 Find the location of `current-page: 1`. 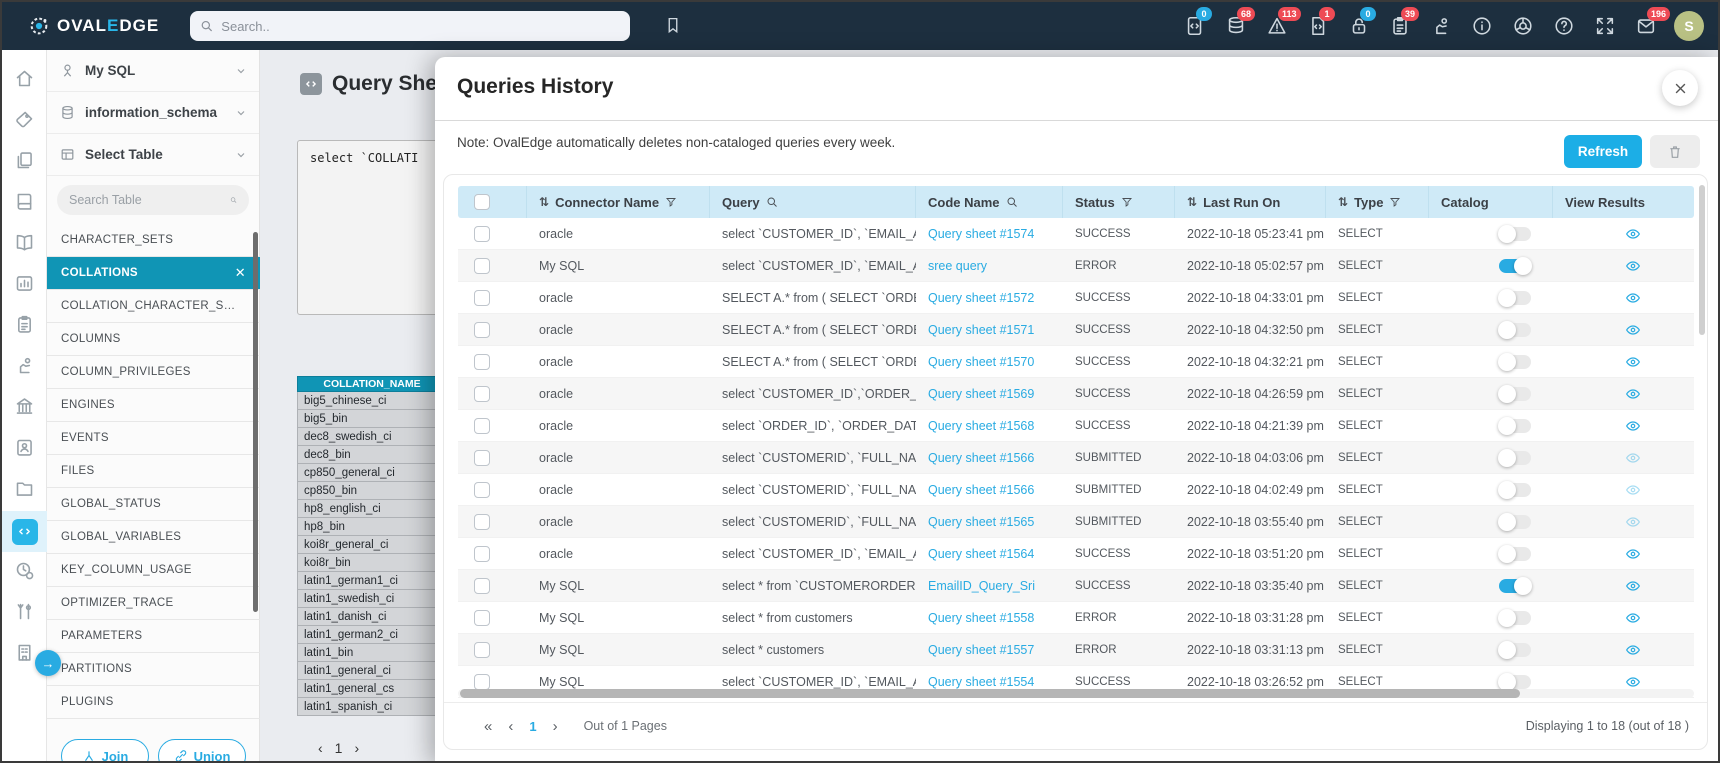

current-page: 1 is located at coordinates (532, 726).